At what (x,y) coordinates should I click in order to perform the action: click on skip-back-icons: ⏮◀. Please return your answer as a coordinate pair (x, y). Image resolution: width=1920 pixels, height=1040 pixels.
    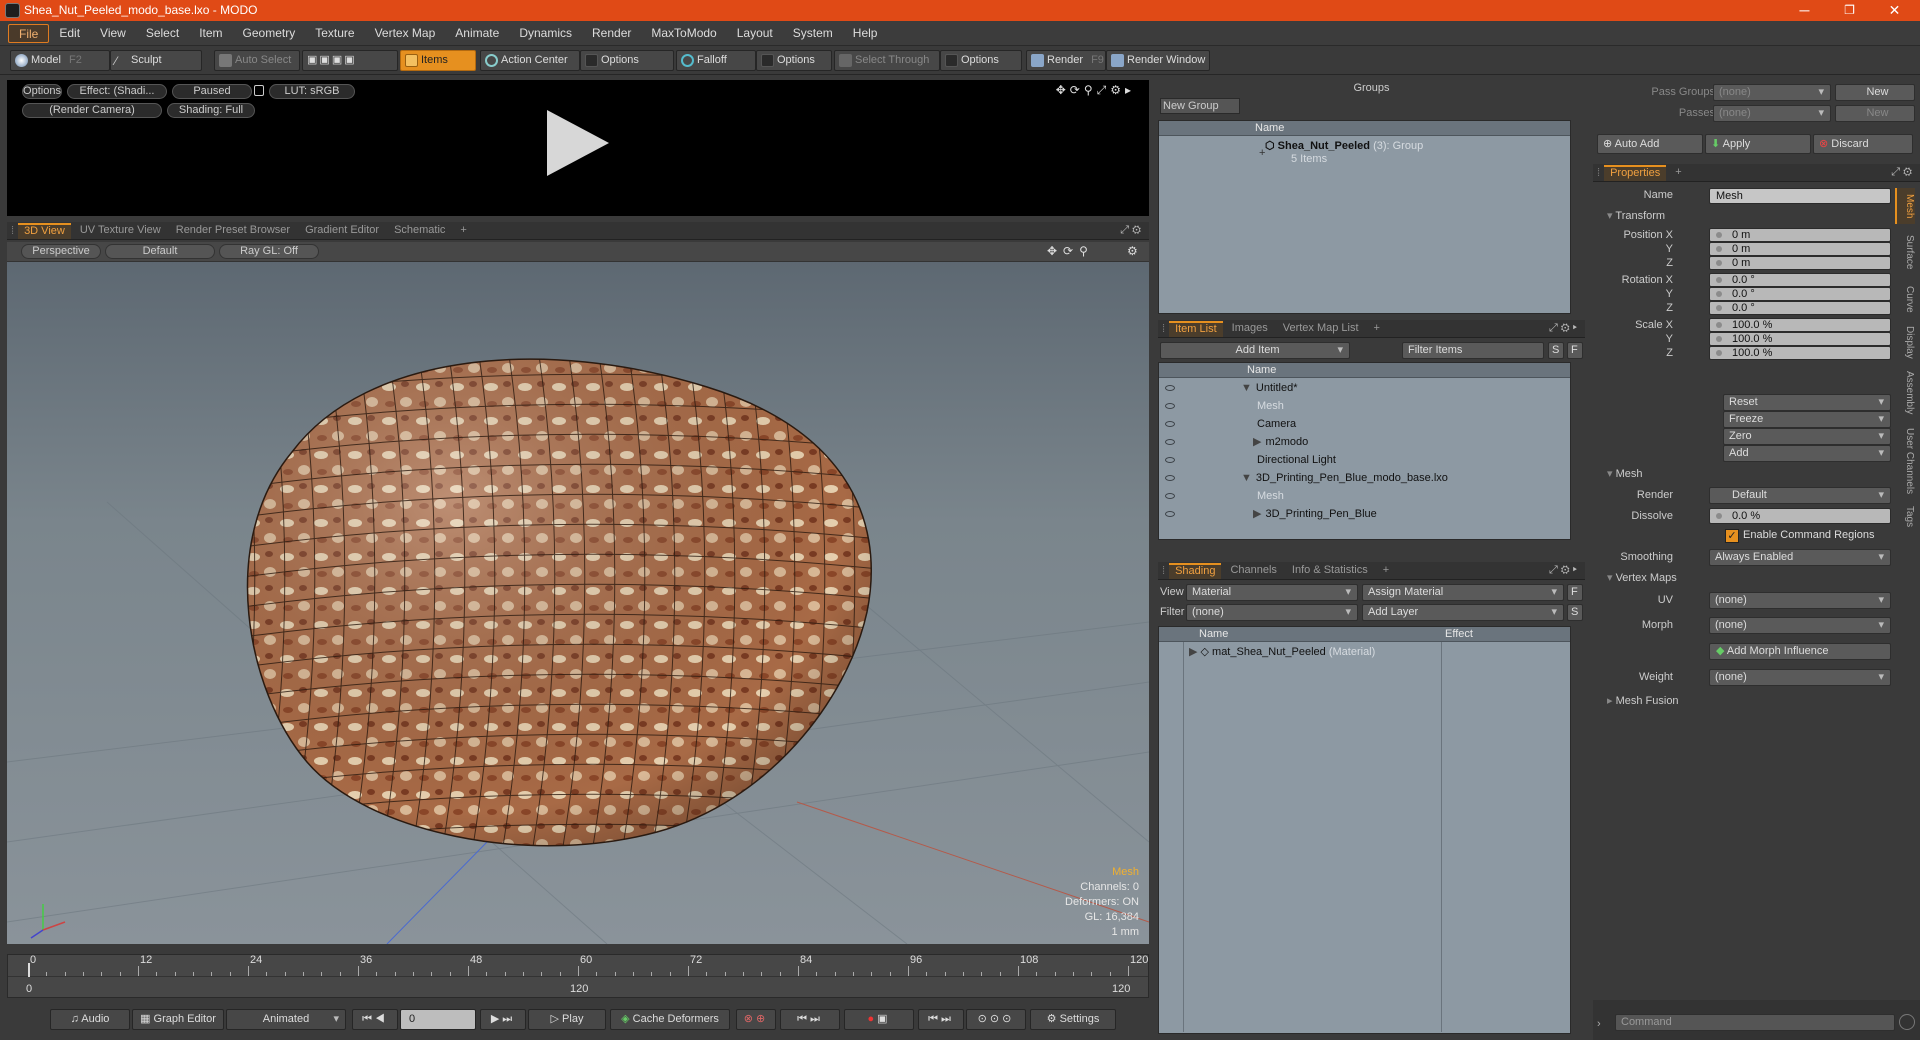
    Looking at the image, I should click on (375, 1019).